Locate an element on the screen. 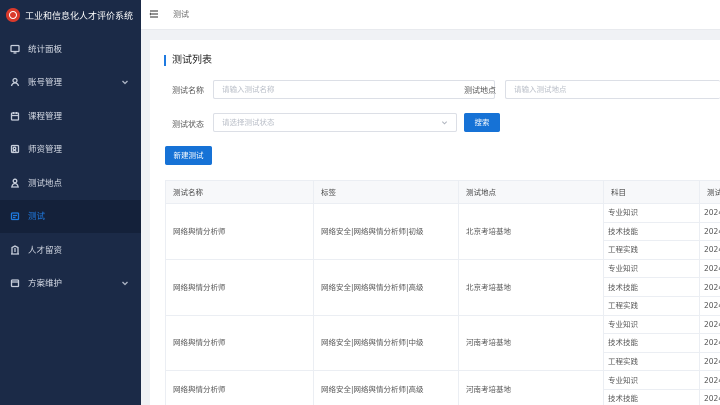 The image size is (720, 405). status-filter-placeholder: 请选择测试状态 is located at coordinates (248, 122).